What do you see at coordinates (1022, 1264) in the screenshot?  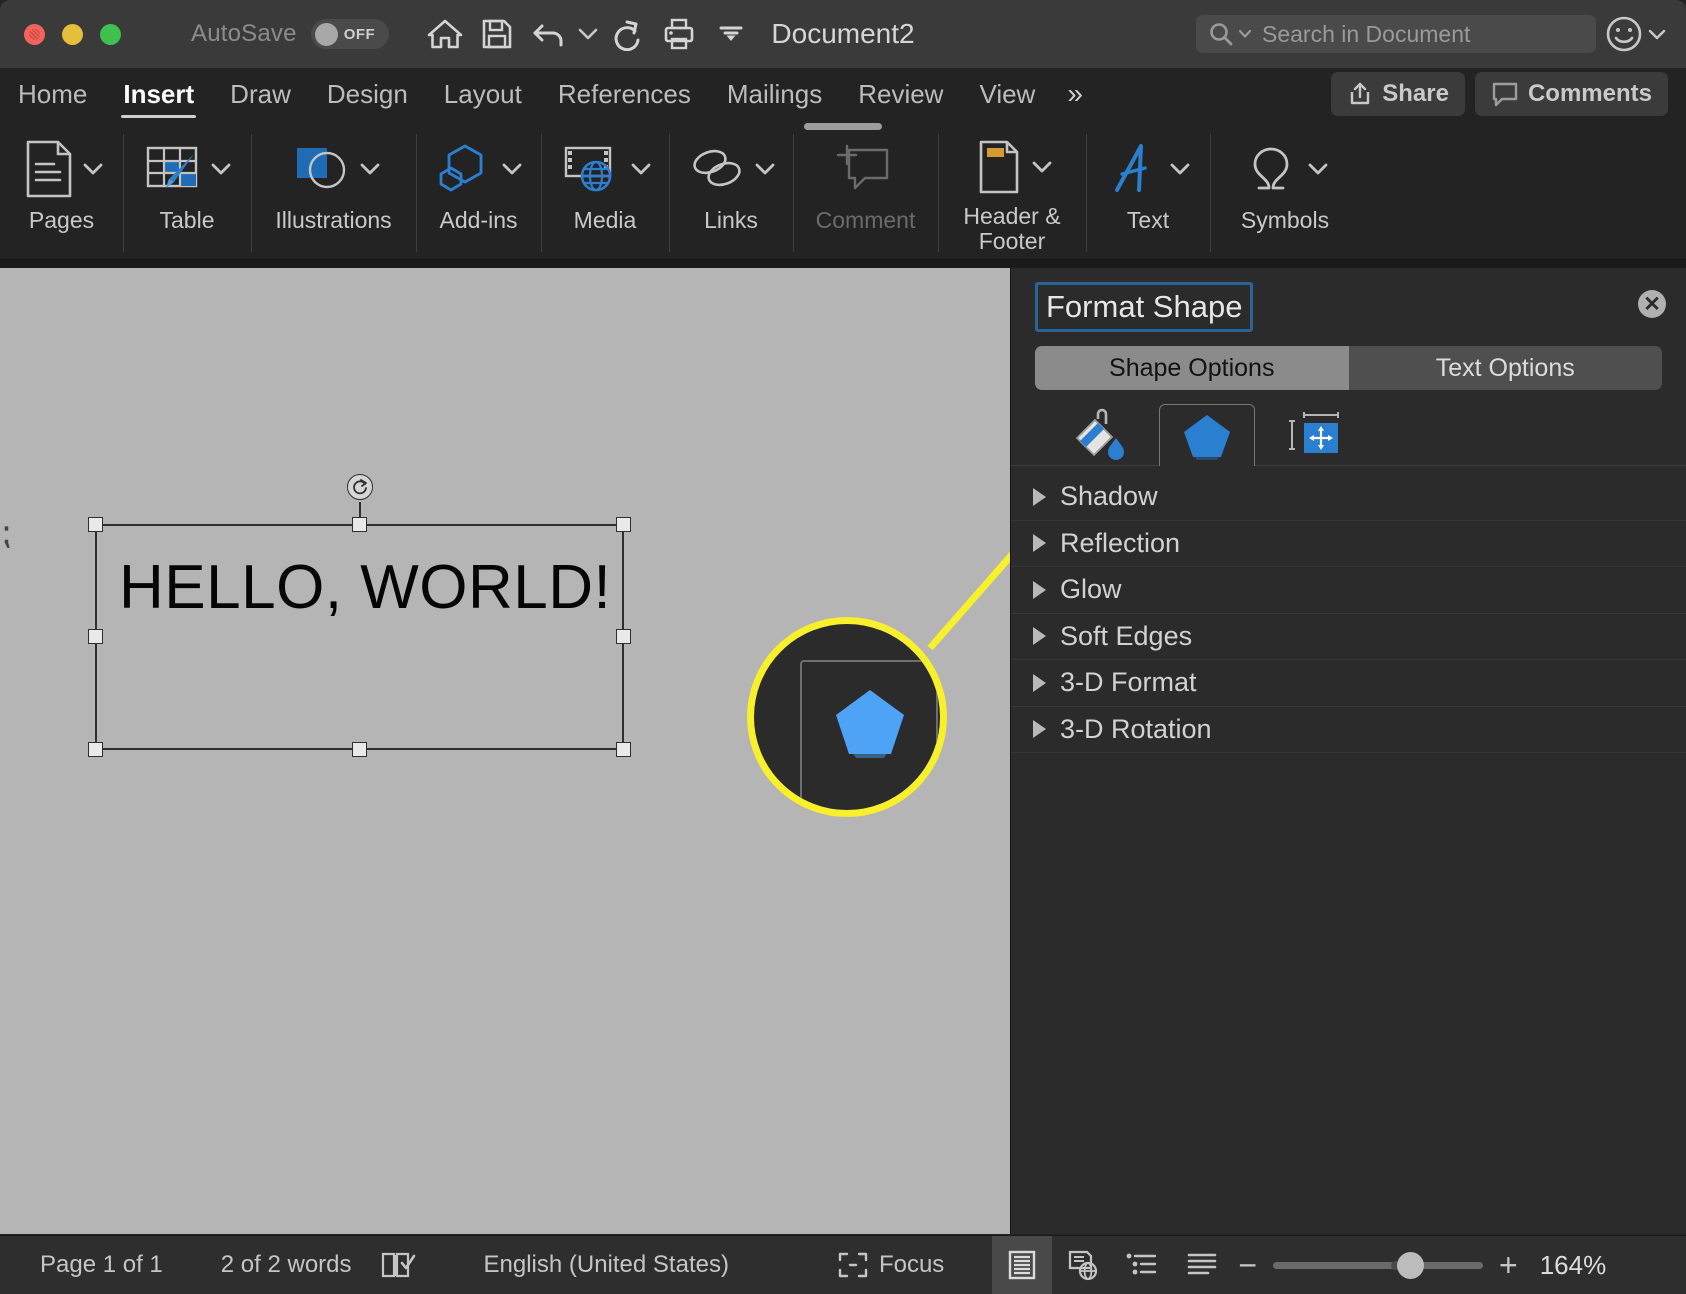 I see `print-layout-view-icon` at bounding box center [1022, 1264].